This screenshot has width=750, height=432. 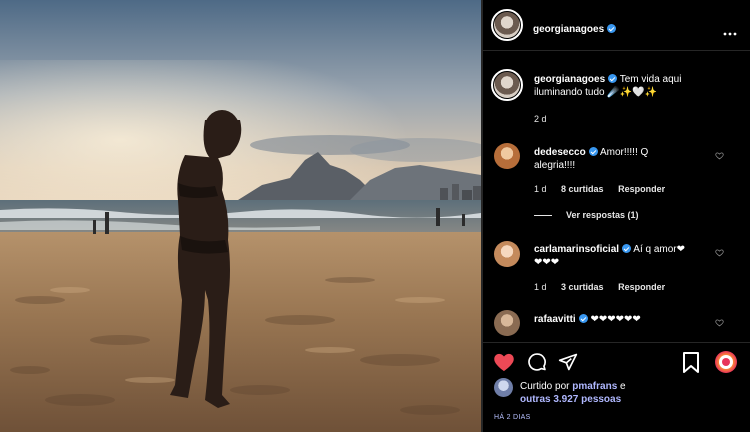 What do you see at coordinates (624, 152) in the screenshot?
I see `comment-text: Amor!!!!! Q` at bounding box center [624, 152].